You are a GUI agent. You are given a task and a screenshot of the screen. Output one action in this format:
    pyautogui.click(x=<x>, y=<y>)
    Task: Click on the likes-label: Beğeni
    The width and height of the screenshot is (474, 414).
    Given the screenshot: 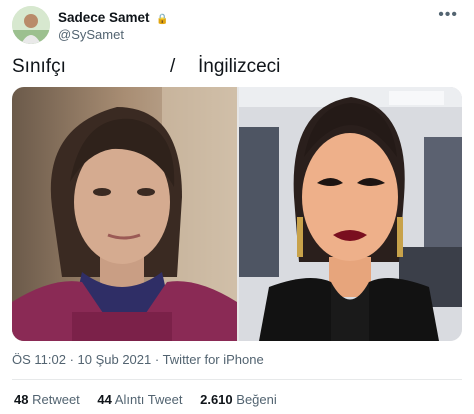 What is the action you would take?
    pyautogui.click(x=256, y=399)
    